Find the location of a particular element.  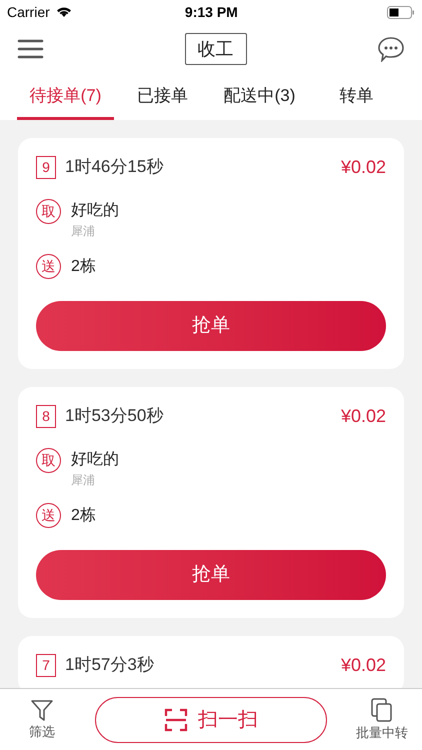

copy-icon is located at coordinates (382, 709).